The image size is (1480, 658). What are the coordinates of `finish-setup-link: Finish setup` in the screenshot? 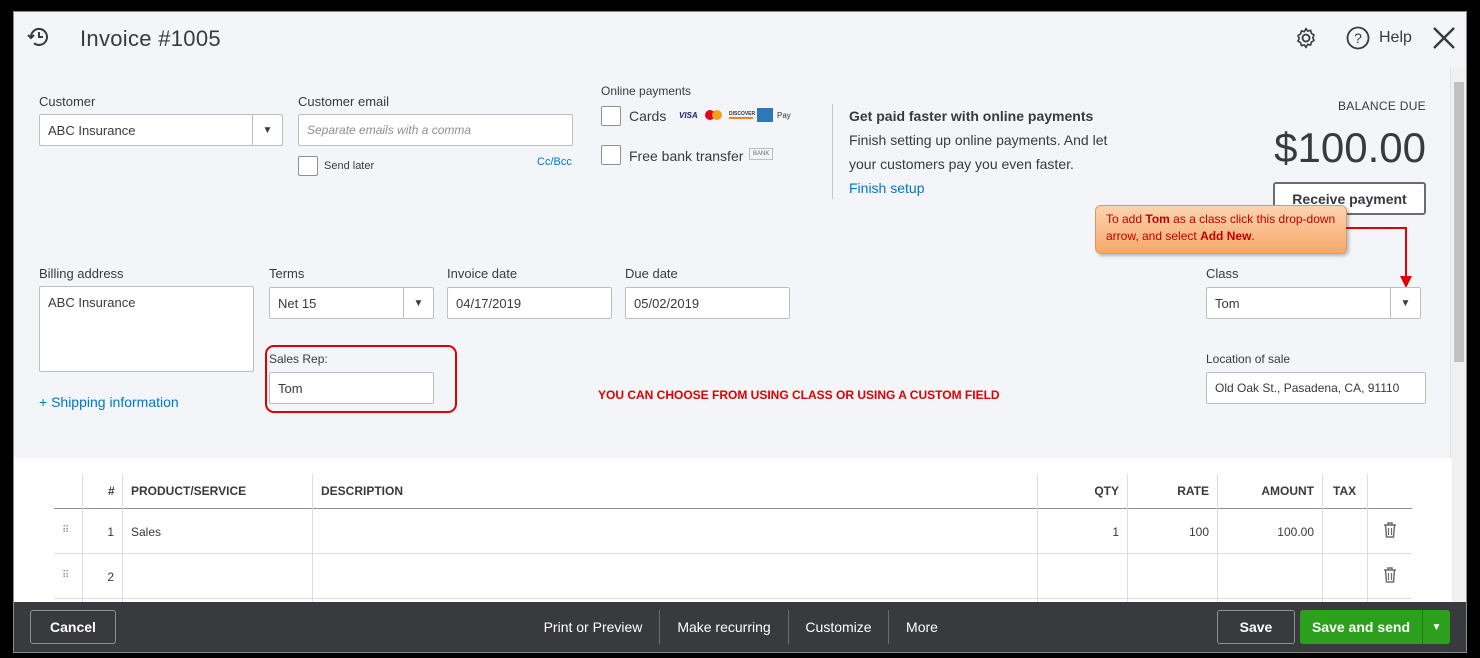 It's located at (886, 188).